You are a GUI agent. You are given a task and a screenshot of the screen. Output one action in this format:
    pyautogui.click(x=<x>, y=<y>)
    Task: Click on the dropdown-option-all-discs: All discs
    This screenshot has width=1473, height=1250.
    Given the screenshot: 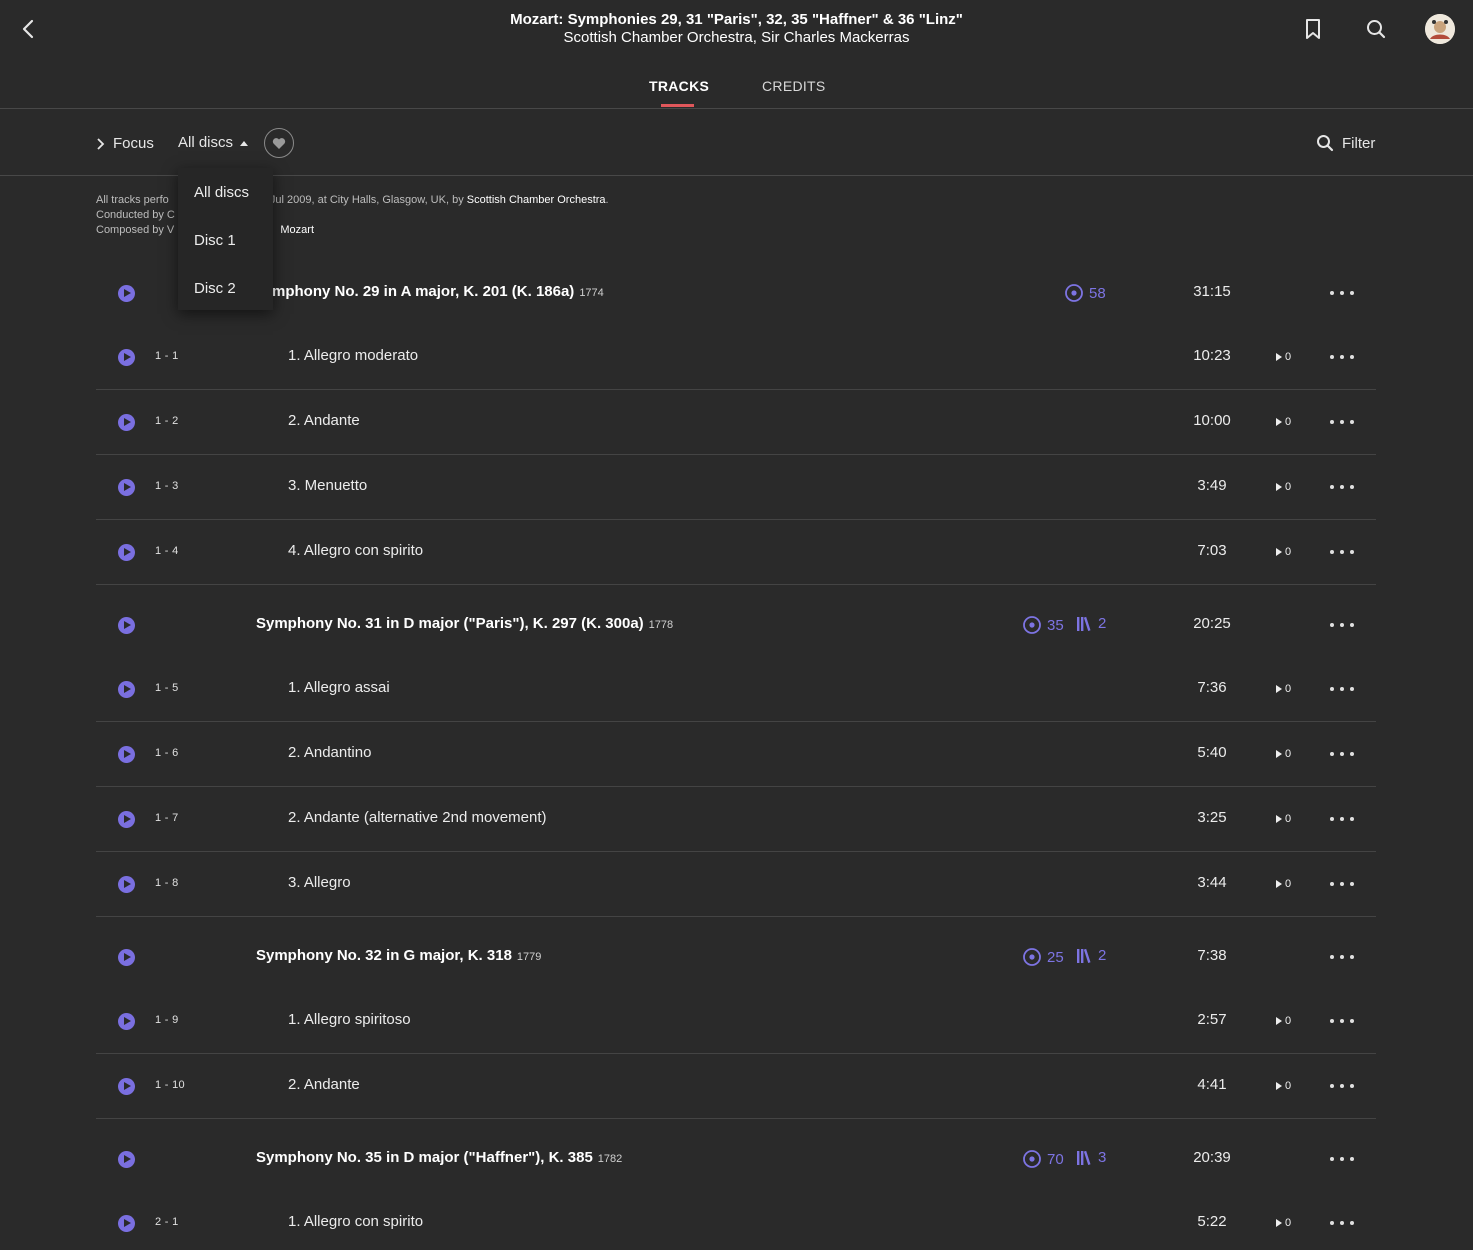 What is the action you would take?
    pyautogui.click(x=221, y=192)
    